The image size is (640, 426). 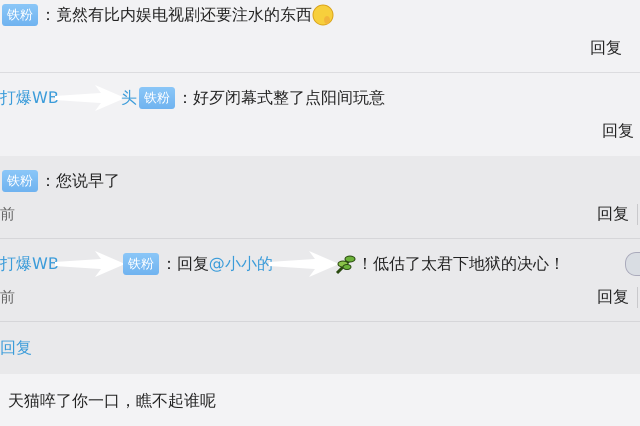 What do you see at coordinates (460, 264) in the screenshot?
I see `comment-text: ！低估了太君下地狱的决心！` at bounding box center [460, 264].